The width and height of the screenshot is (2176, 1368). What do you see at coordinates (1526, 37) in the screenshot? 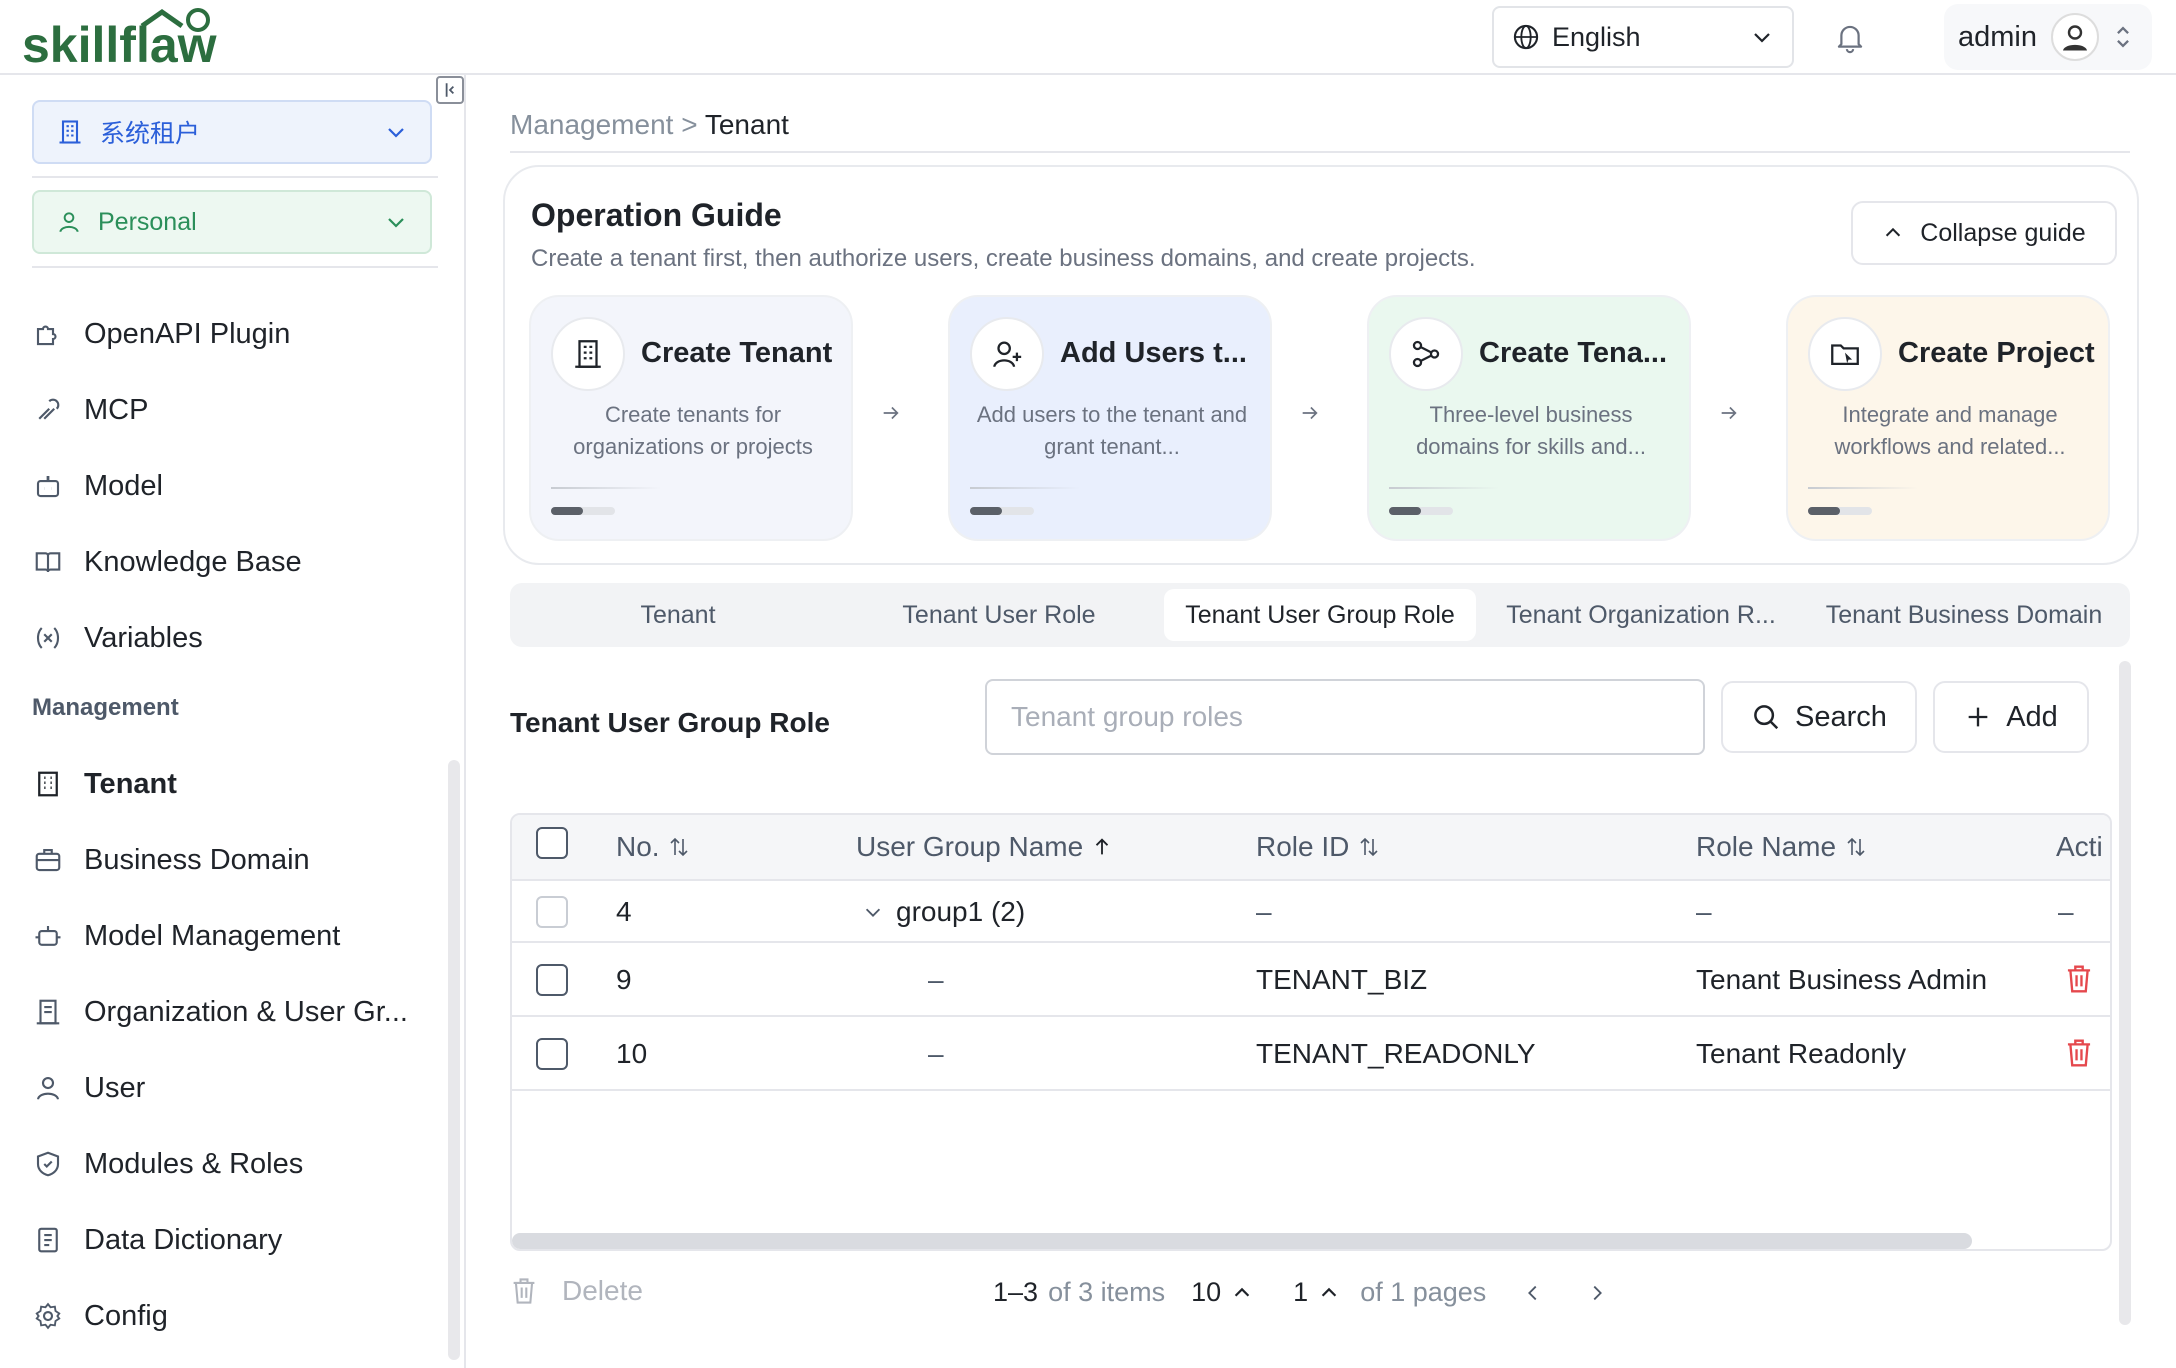
I see `globe-icon` at bounding box center [1526, 37].